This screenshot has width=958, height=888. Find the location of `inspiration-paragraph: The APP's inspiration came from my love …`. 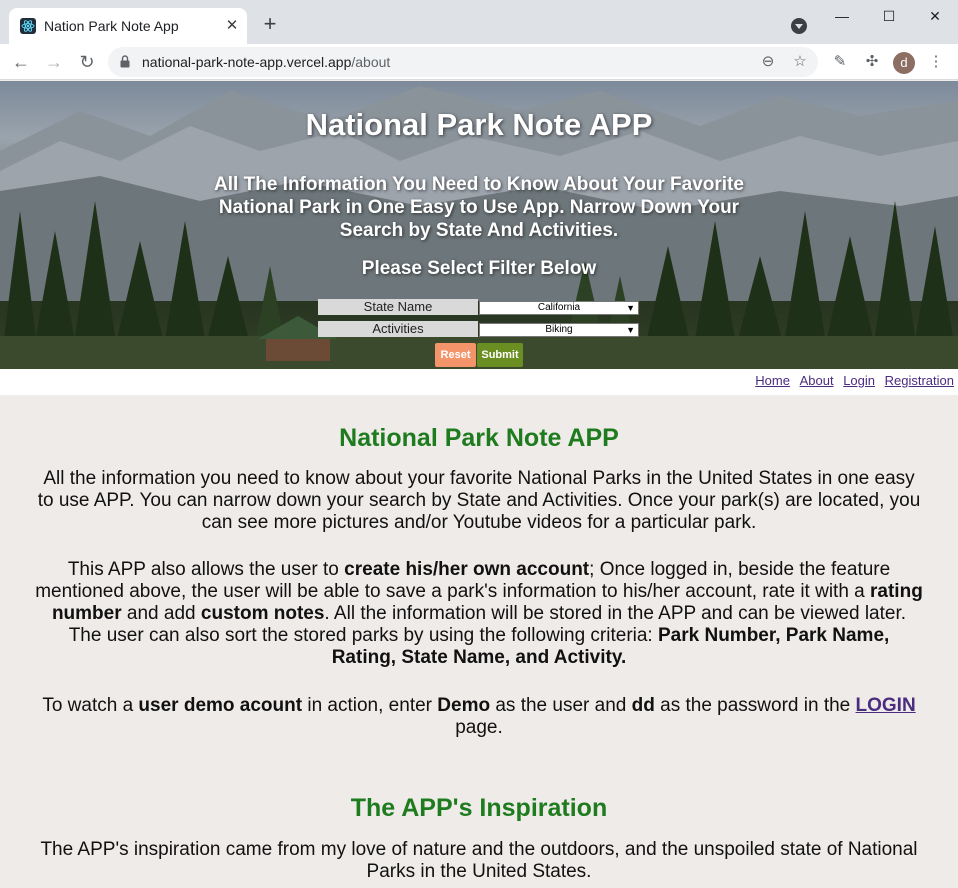

inspiration-paragraph: The APP's inspiration came from my love … is located at coordinates (479, 860).